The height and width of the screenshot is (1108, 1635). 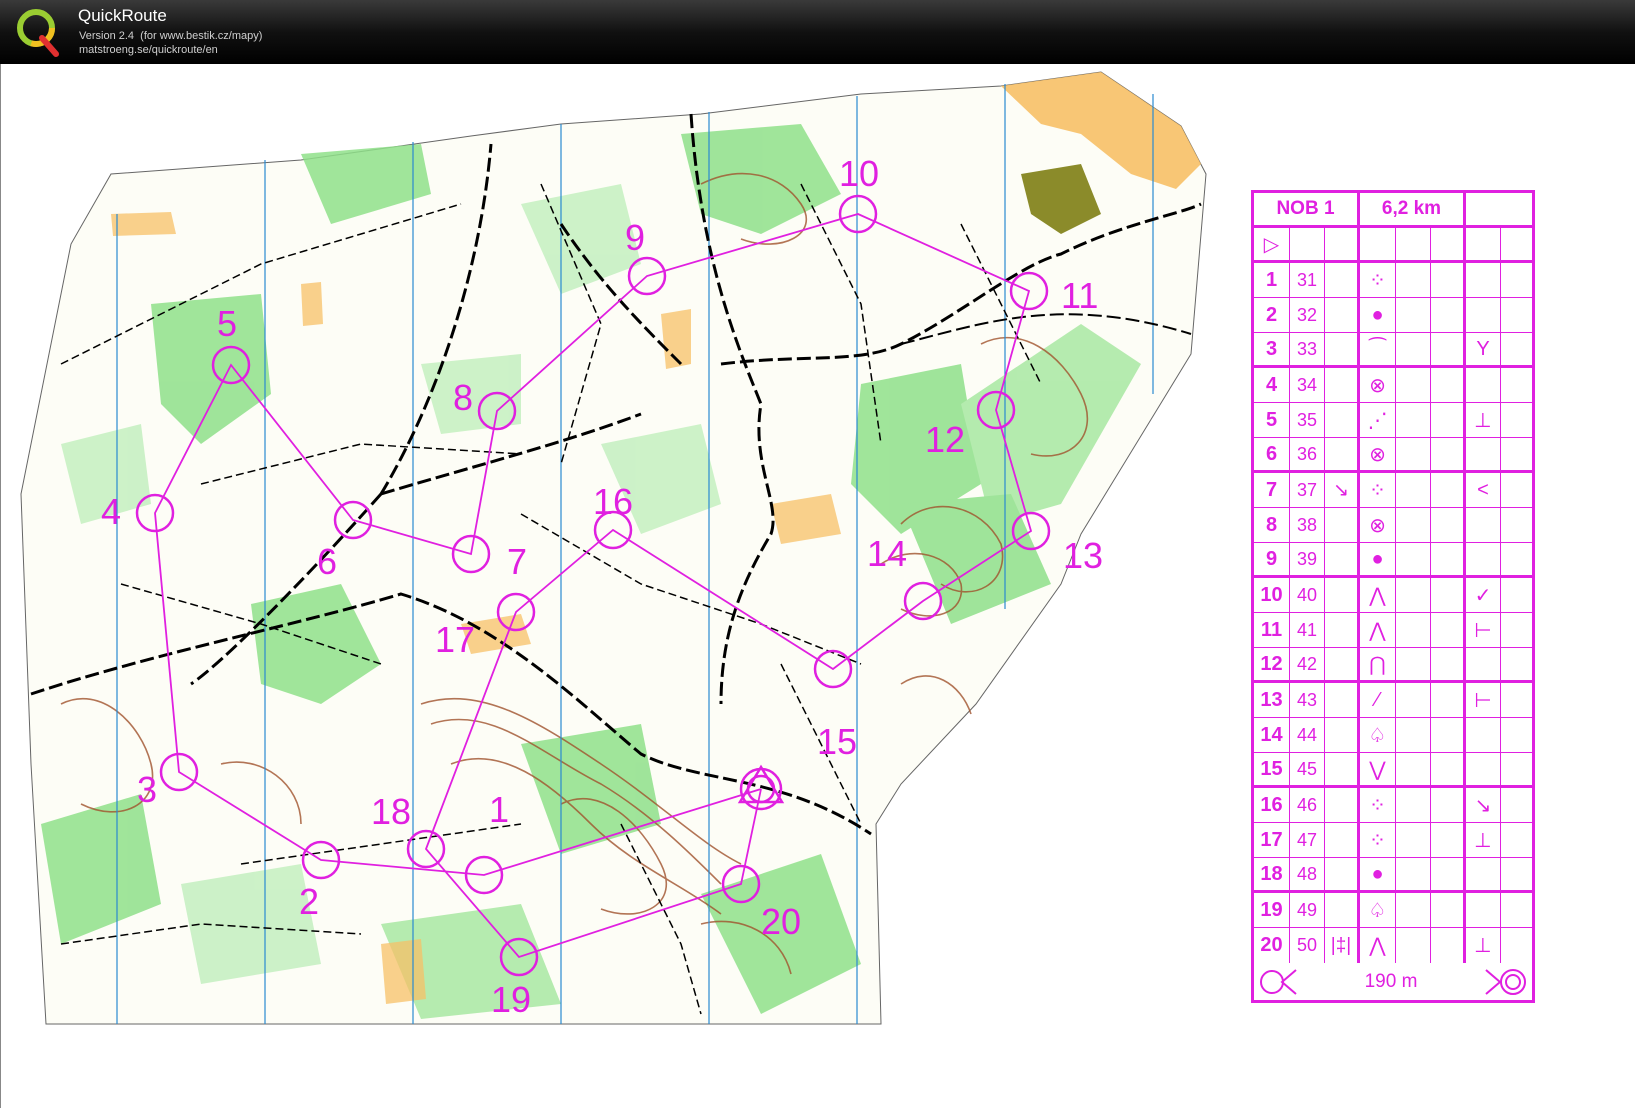 What do you see at coordinates (1272, 559) in the screenshot?
I see `control-number-cell: 9` at bounding box center [1272, 559].